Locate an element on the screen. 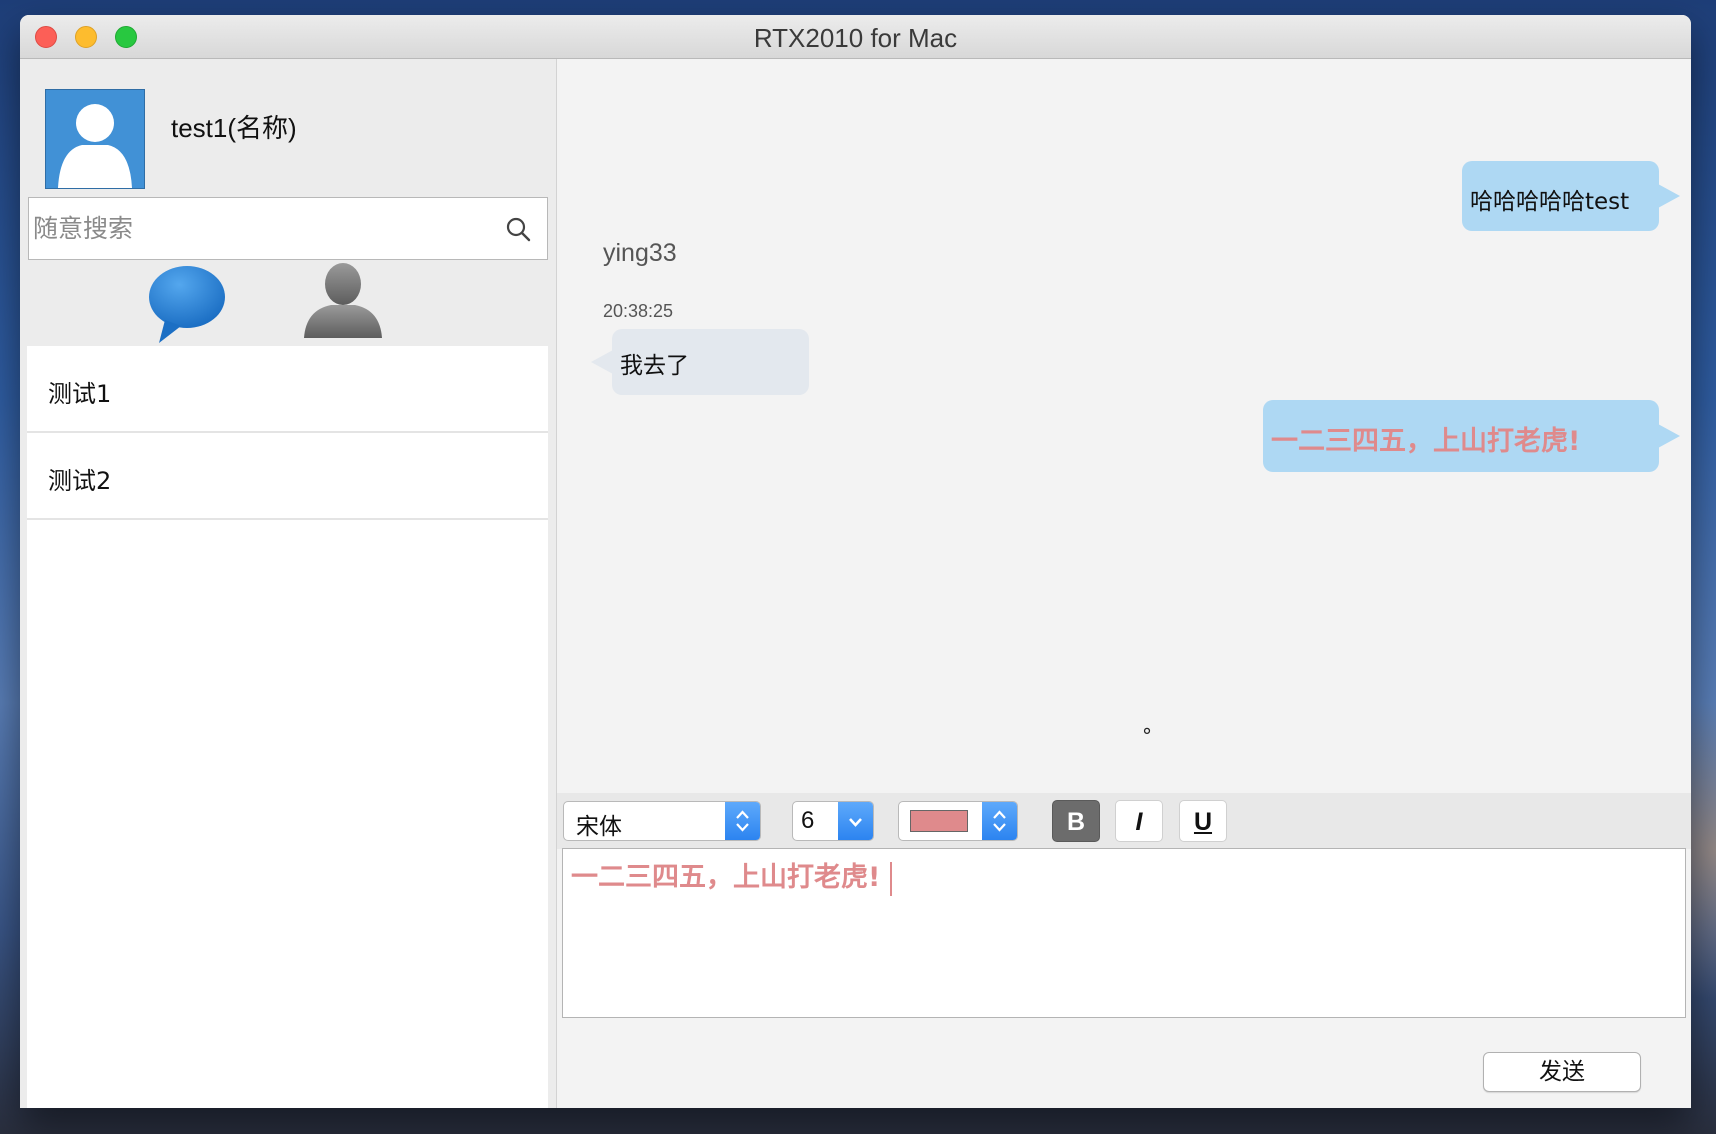 This screenshot has height=1134, width=1716. compose-text-content: 一二三四五，上山打老虎! is located at coordinates (726, 877).